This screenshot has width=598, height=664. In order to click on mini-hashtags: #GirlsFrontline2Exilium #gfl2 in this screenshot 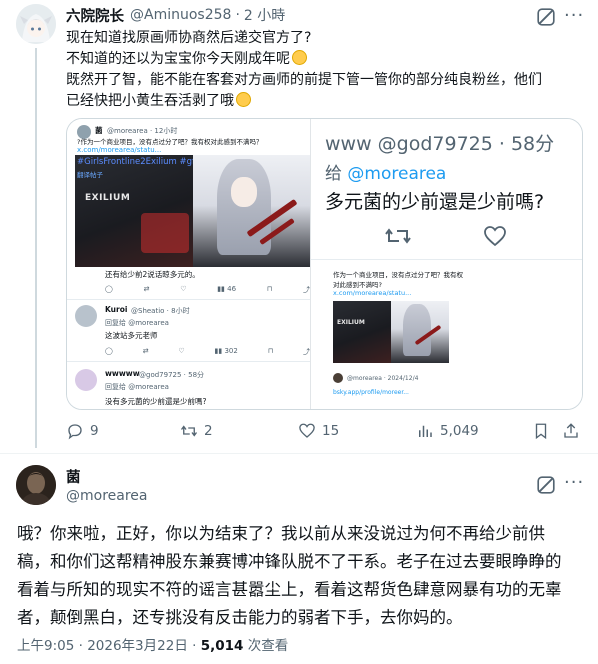, I will do `click(140, 162)`.